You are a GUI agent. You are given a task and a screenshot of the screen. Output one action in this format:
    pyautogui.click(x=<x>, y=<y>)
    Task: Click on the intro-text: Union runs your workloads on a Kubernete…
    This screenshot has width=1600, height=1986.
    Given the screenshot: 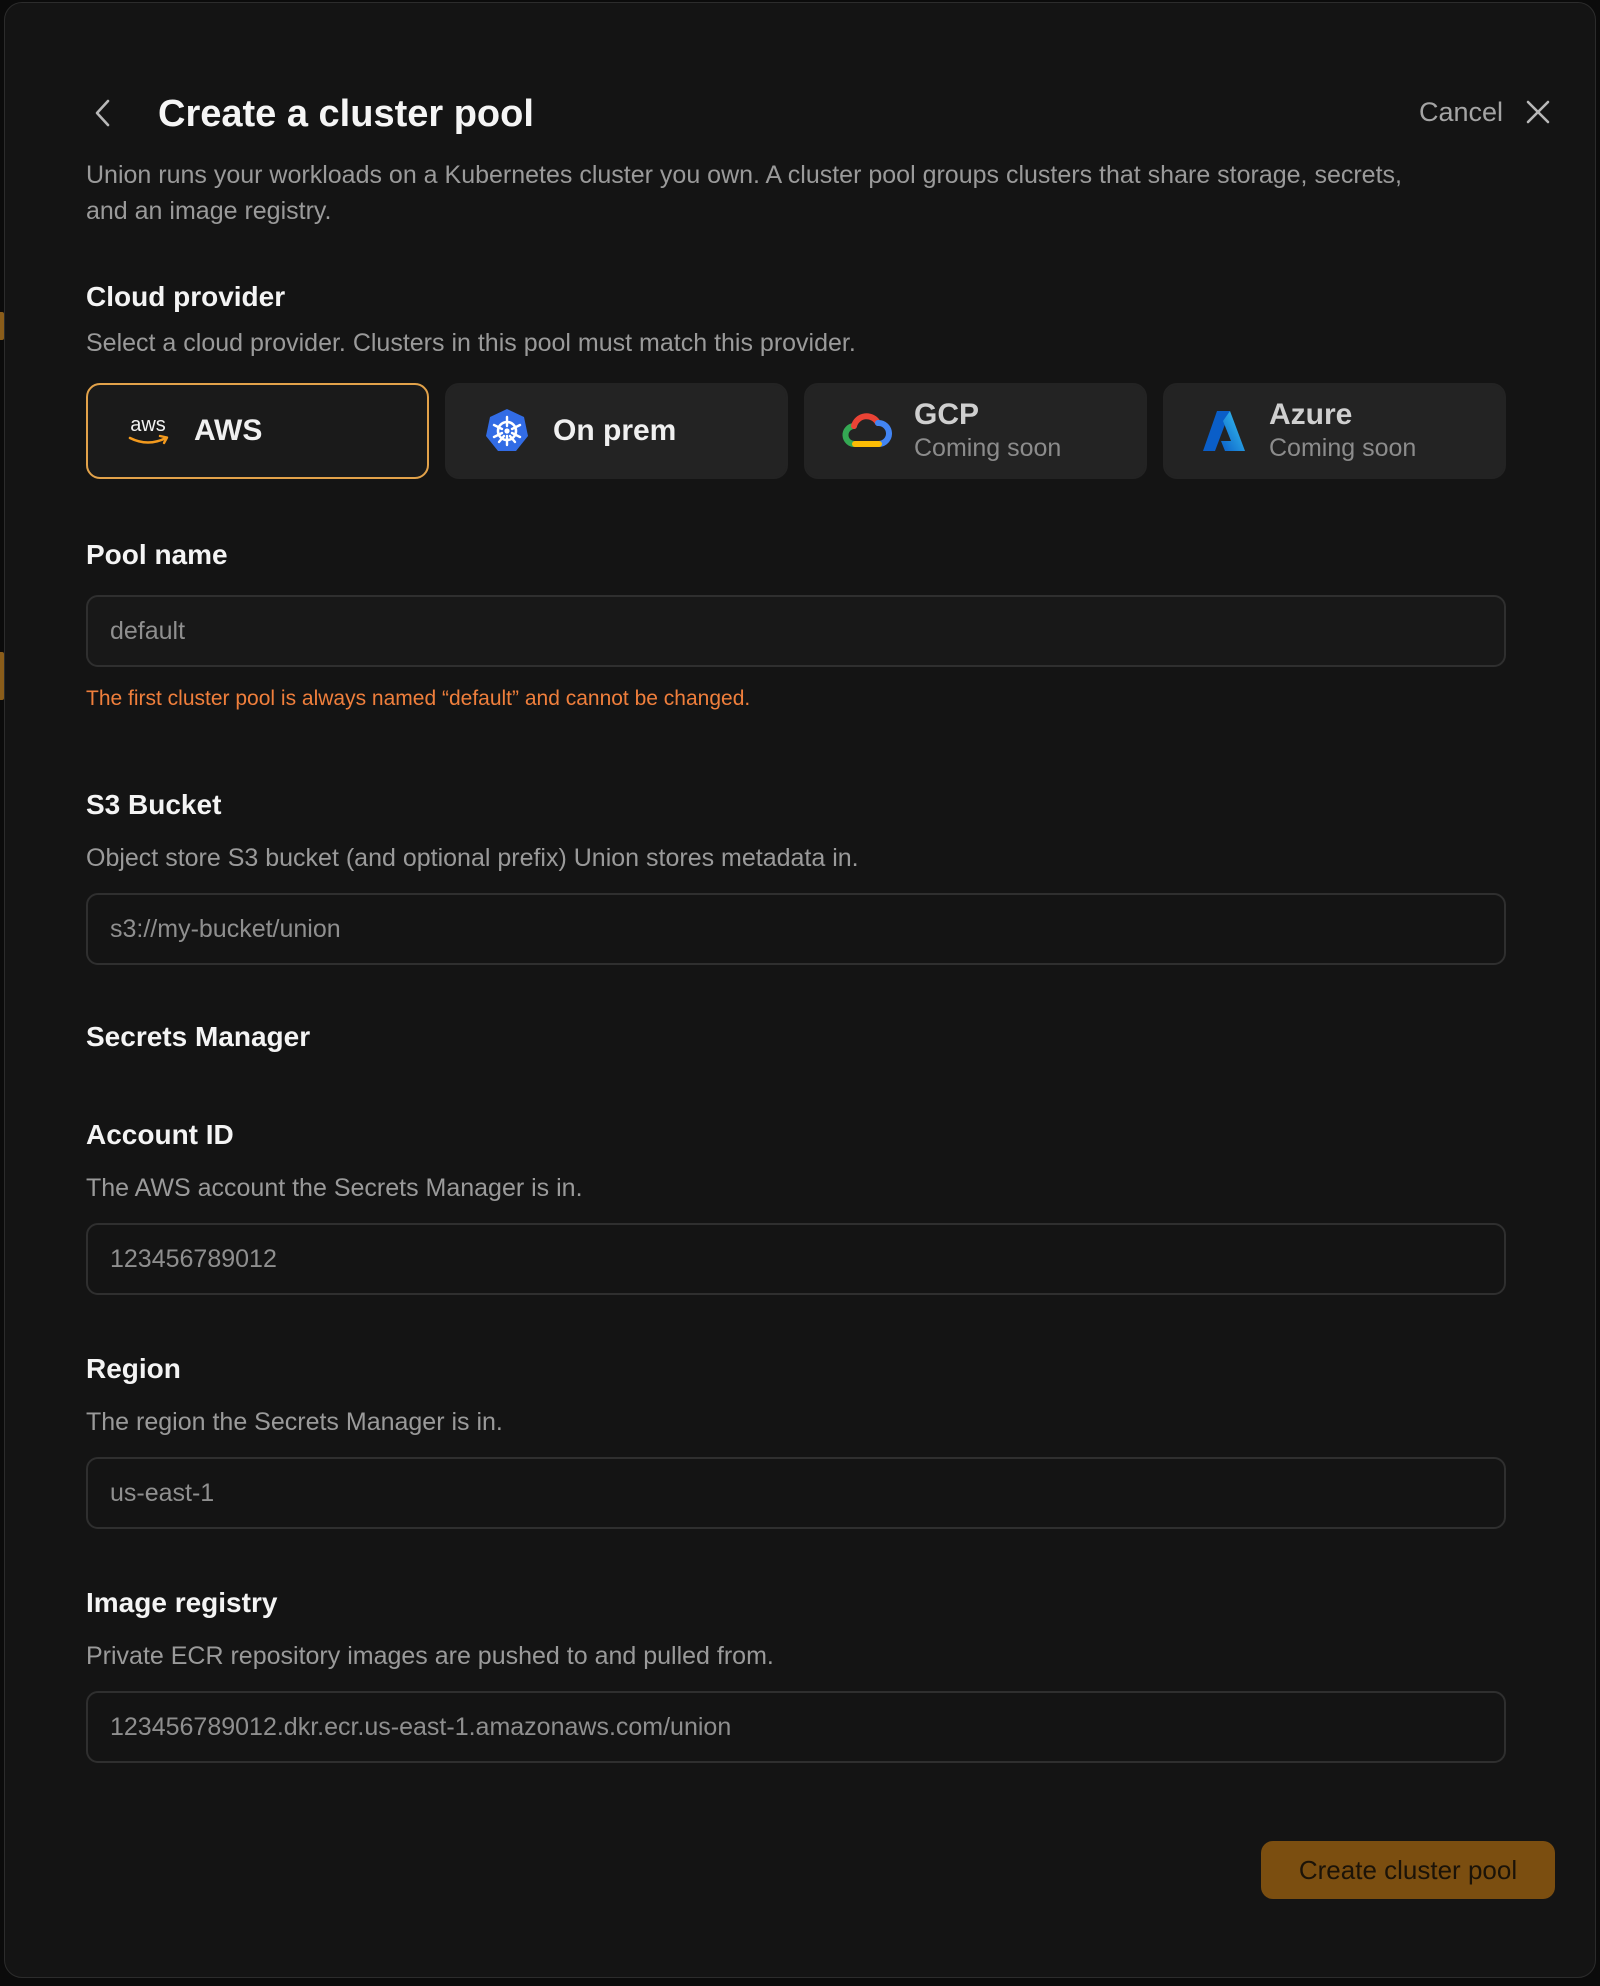 What is the action you would take?
    pyautogui.click(x=744, y=193)
    